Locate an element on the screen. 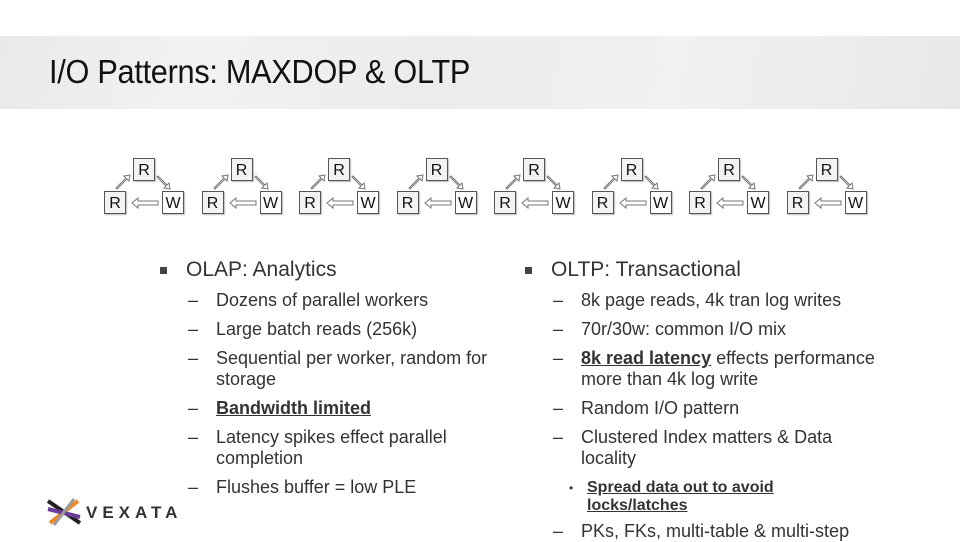  list-item: – Clustered Index matters & Data locality is located at coordinates (693, 447).